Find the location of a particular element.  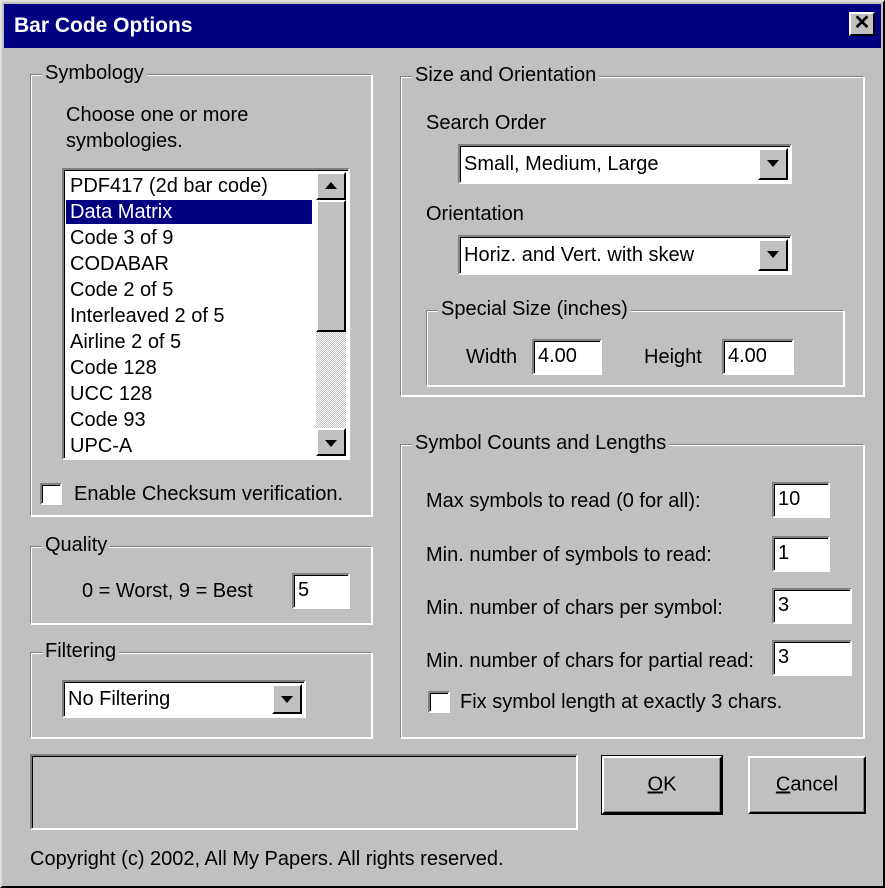

scroll-up-button is located at coordinates (331, 186).